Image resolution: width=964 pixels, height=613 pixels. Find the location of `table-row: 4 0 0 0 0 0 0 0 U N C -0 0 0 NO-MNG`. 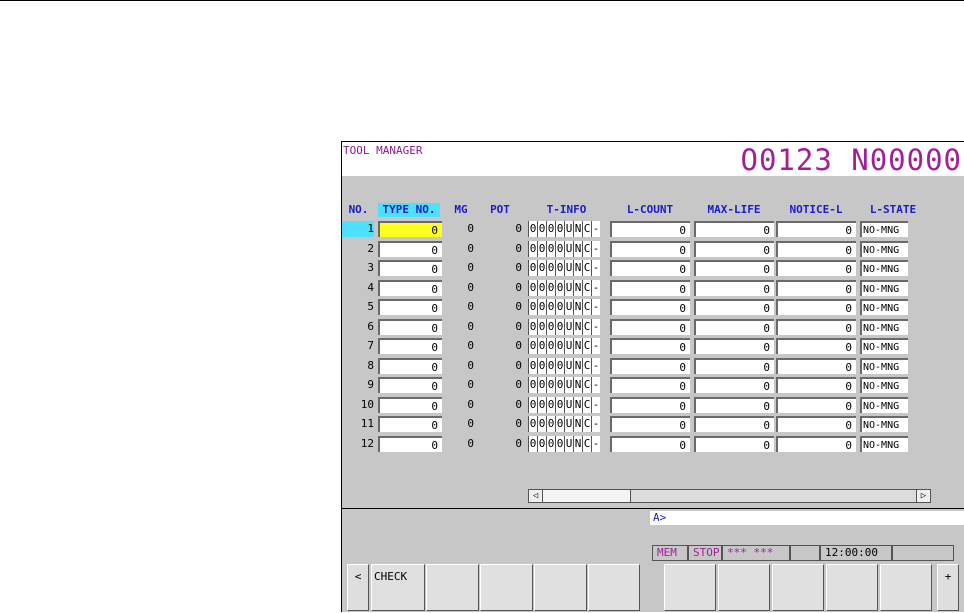

table-row: 4 0 0 0 0 0 0 0 U N C -0 0 0 NO-MNG is located at coordinates (653, 288).